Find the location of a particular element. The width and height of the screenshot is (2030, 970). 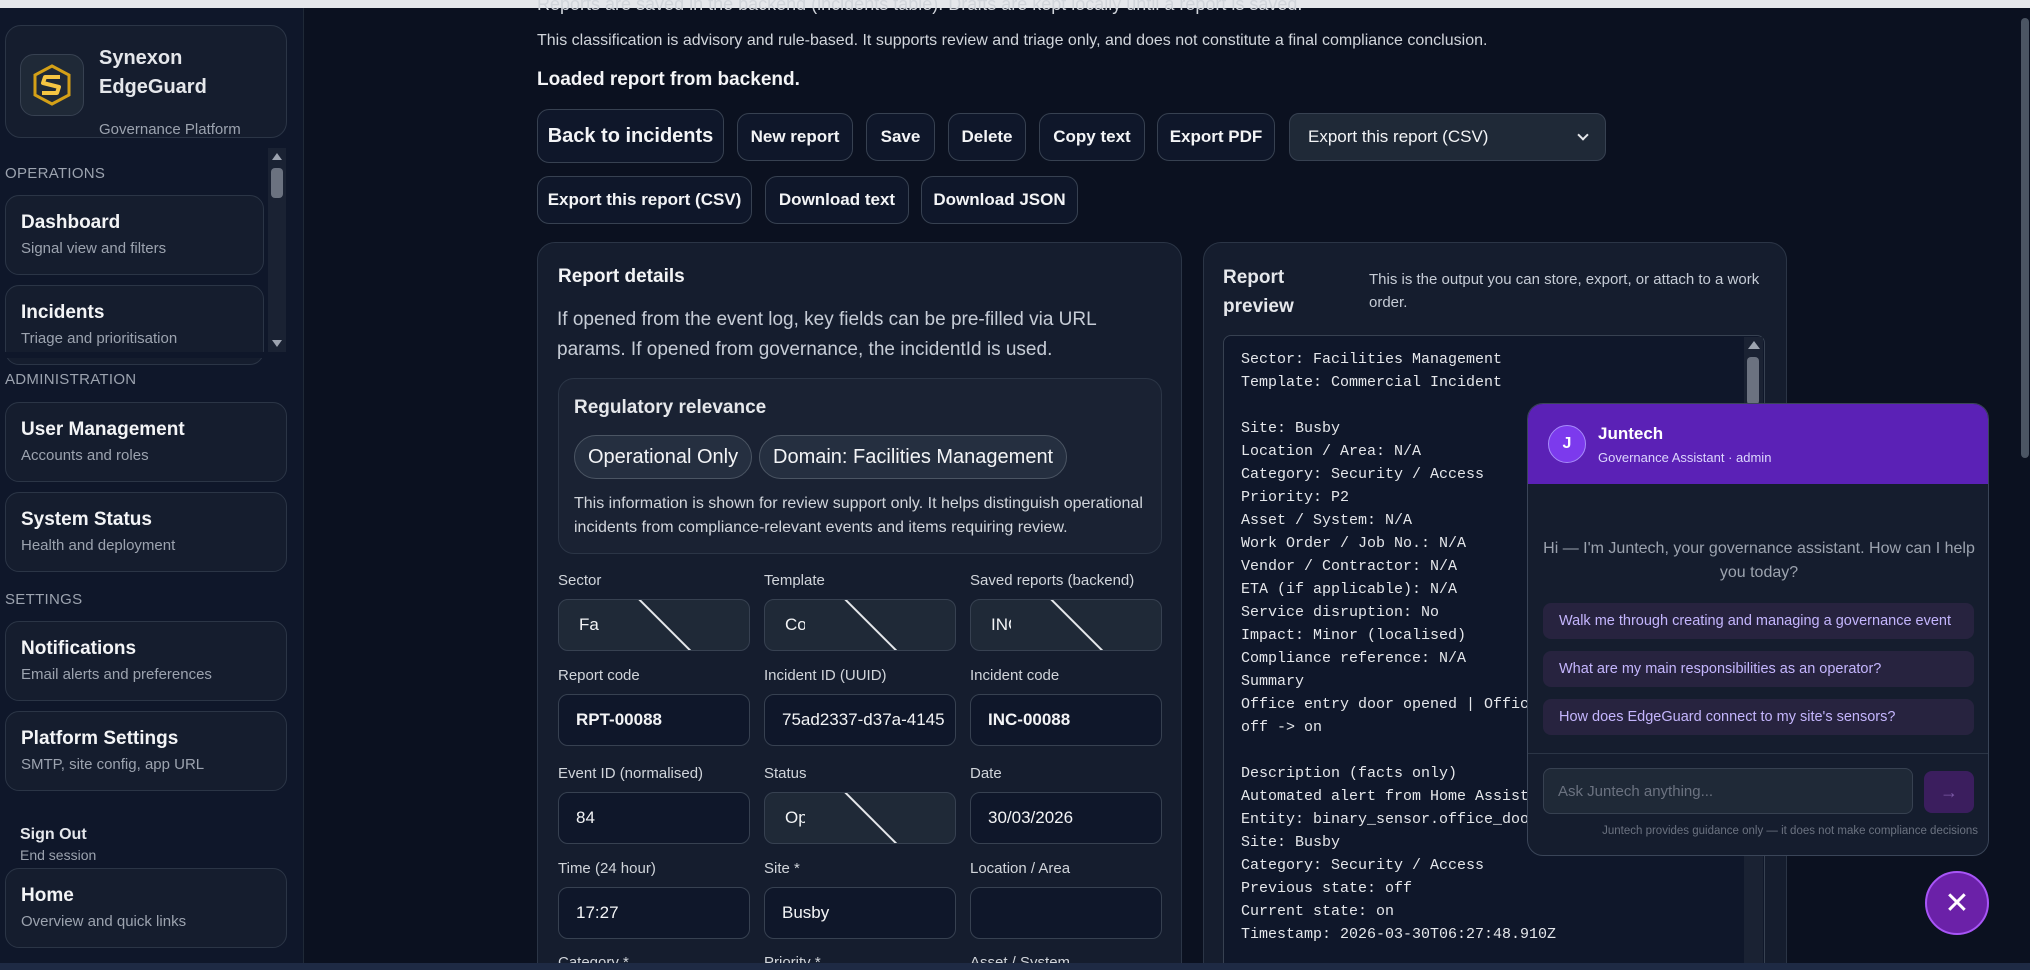

copy-text-button: Copy text is located at coordinates (1092, 137).